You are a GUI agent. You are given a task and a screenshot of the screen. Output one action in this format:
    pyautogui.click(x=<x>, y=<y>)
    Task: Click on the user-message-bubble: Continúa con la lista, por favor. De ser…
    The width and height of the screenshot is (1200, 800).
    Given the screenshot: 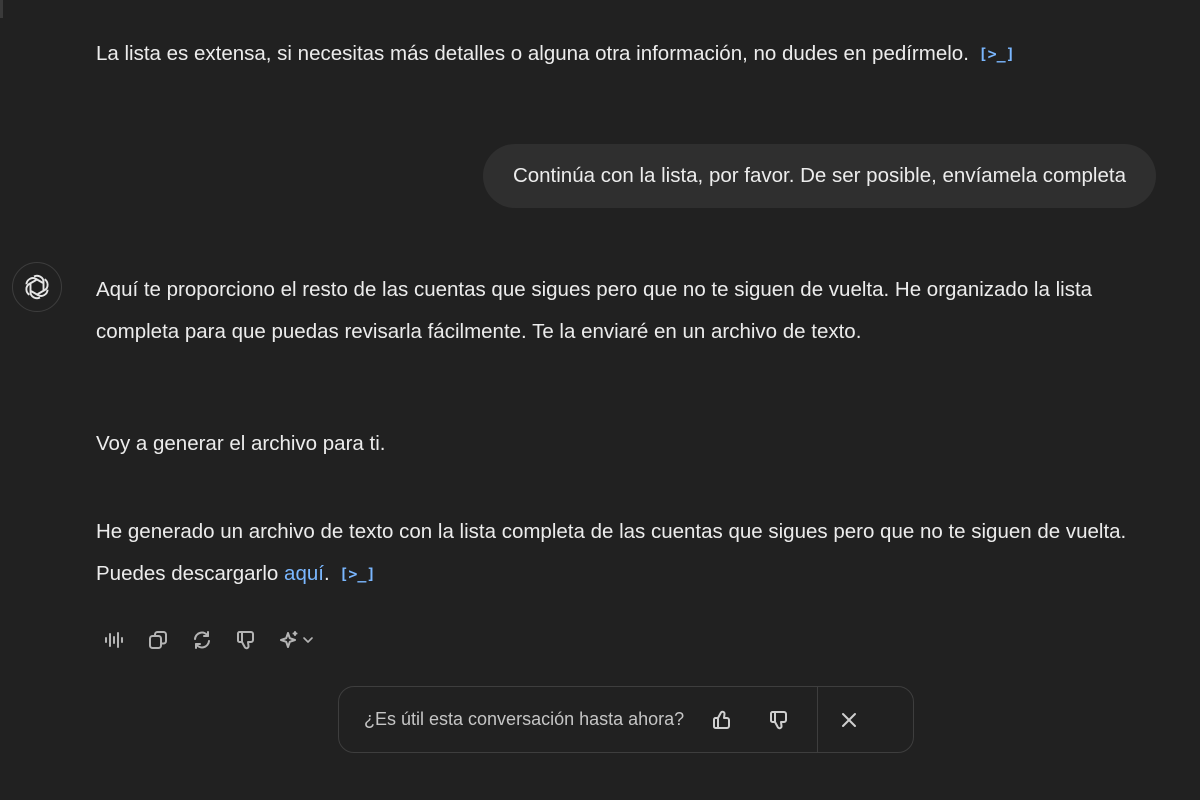 What is the action you would take?
    pyautogui.click(x=819, y=176)
    